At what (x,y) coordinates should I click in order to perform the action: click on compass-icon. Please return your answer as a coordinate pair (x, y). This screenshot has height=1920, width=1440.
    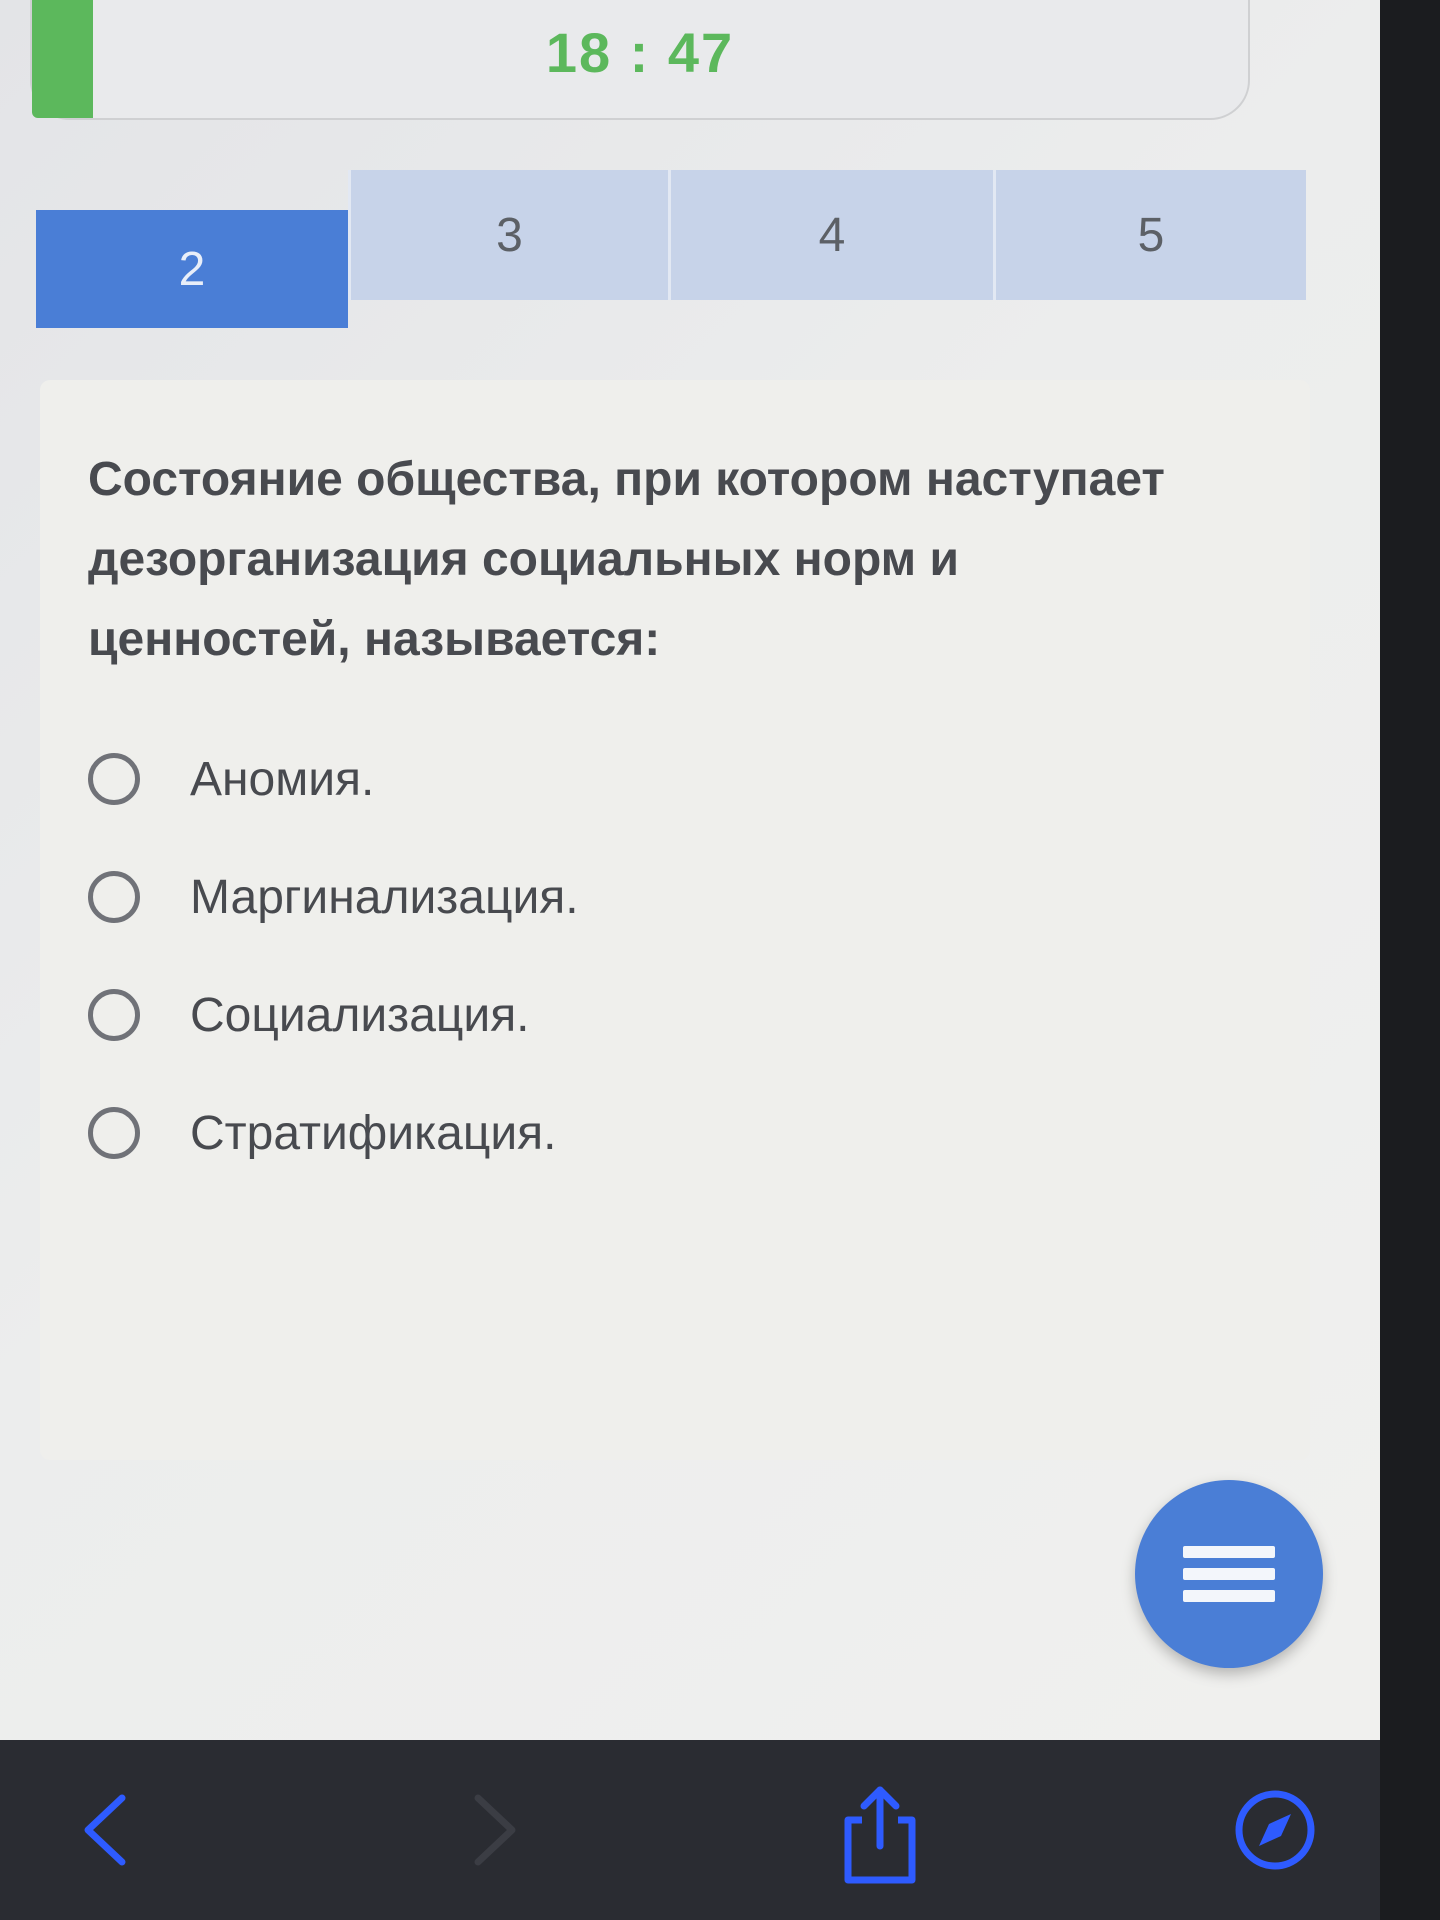
    Looking at the image, I should click on (1275, 1830).